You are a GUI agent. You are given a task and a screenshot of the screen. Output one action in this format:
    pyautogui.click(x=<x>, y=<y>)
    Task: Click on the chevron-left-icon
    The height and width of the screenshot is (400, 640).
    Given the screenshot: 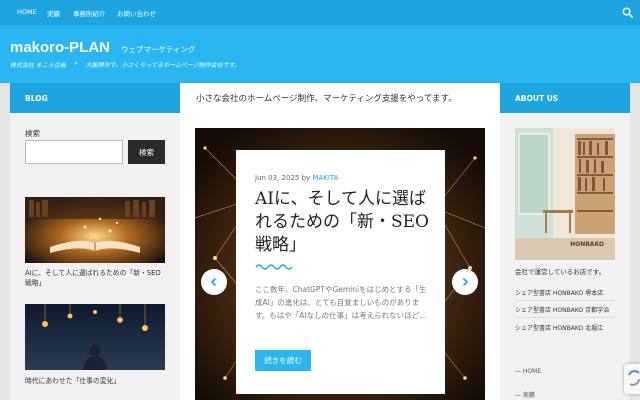 What is the action you would take?
    pyautogui.click(x=213, y=282)
    